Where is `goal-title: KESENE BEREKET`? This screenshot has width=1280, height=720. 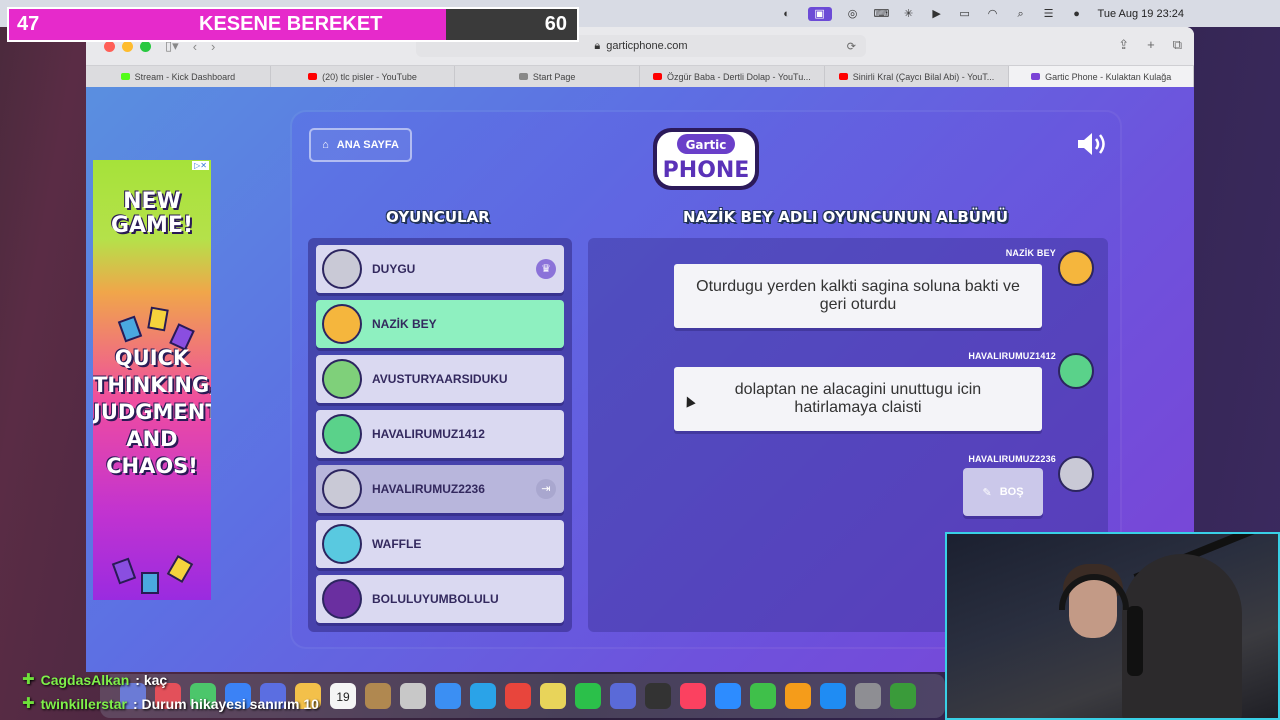 goal-title: KESENE BEREKET is located at coordinates (291, 24).